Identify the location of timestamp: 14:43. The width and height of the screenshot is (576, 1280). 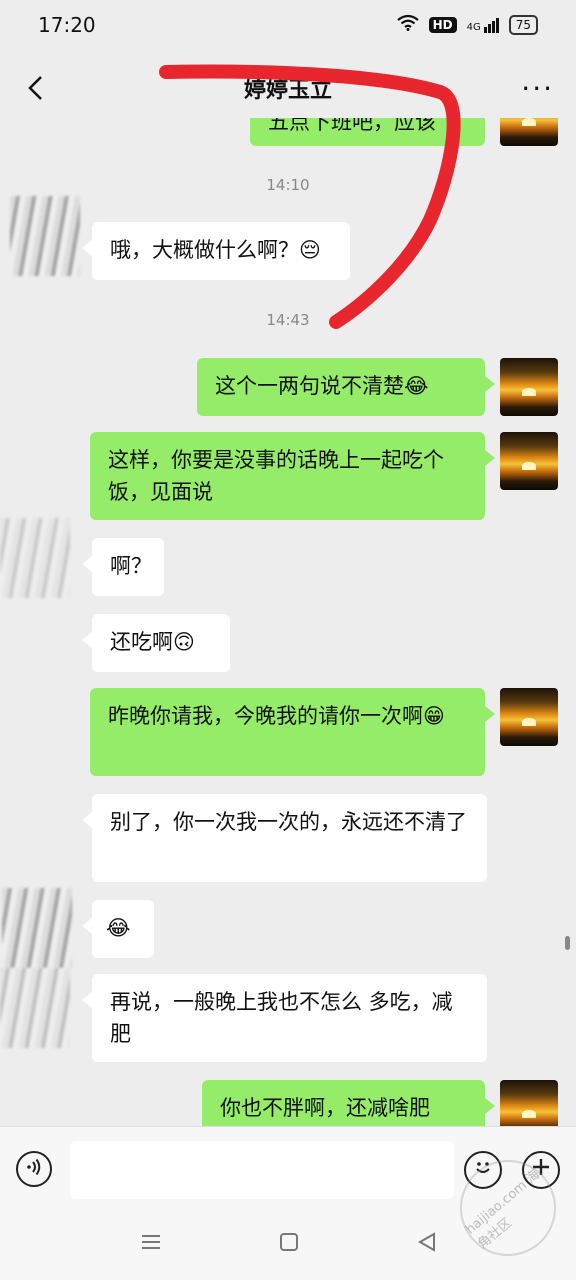
(288, 320).